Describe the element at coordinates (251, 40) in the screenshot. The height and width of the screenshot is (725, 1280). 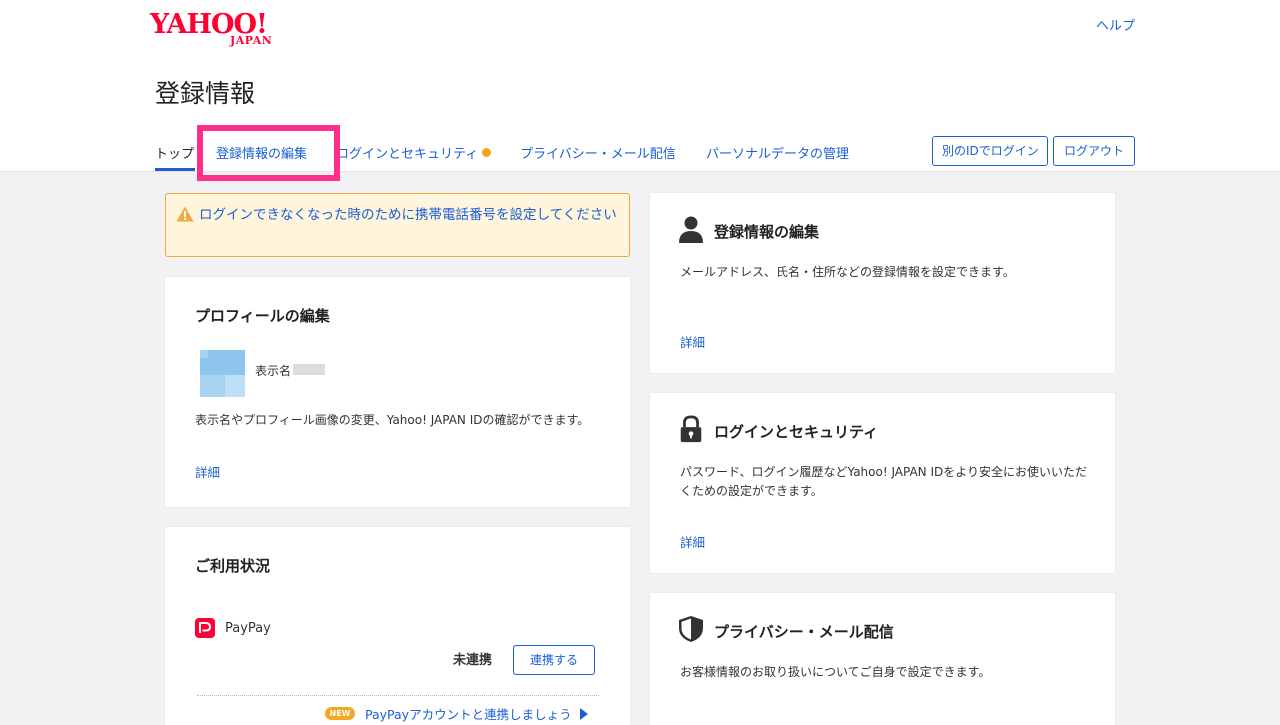
I see `logo-sub: JAPAN` at that location.